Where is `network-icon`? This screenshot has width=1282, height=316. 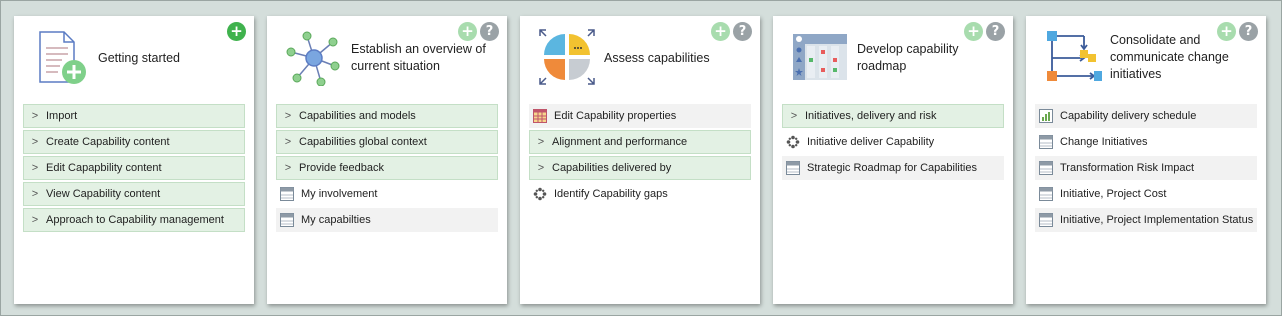
network-icon is located at coordinates (313, 58).